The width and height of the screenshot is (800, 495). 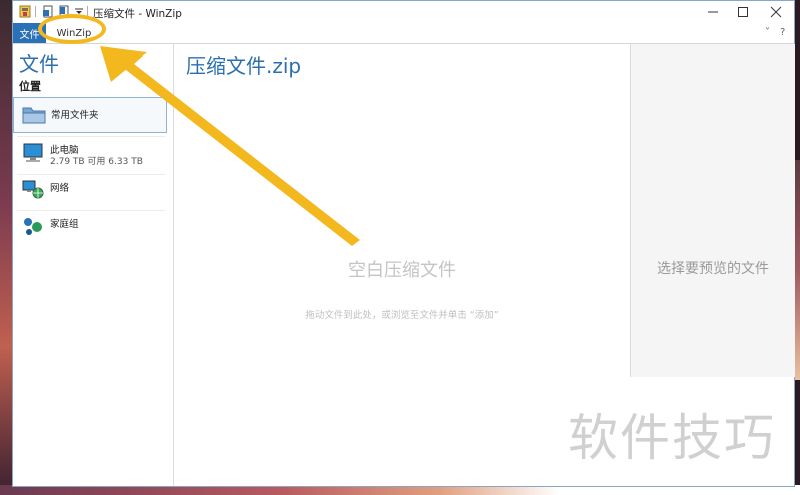 I want to click on location-homegroup: 家庭组, so click(x=90, y=231).